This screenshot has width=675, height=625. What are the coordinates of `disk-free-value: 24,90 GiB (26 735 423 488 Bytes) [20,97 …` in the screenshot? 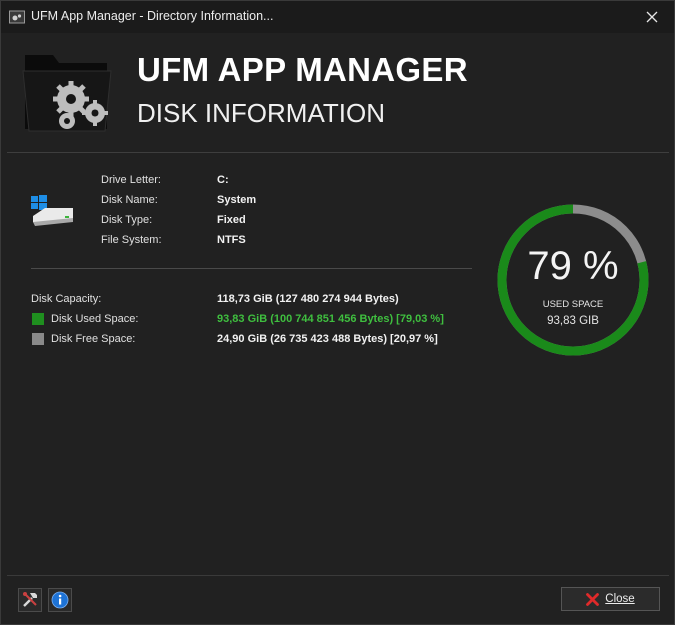 It's located at (327, 339).